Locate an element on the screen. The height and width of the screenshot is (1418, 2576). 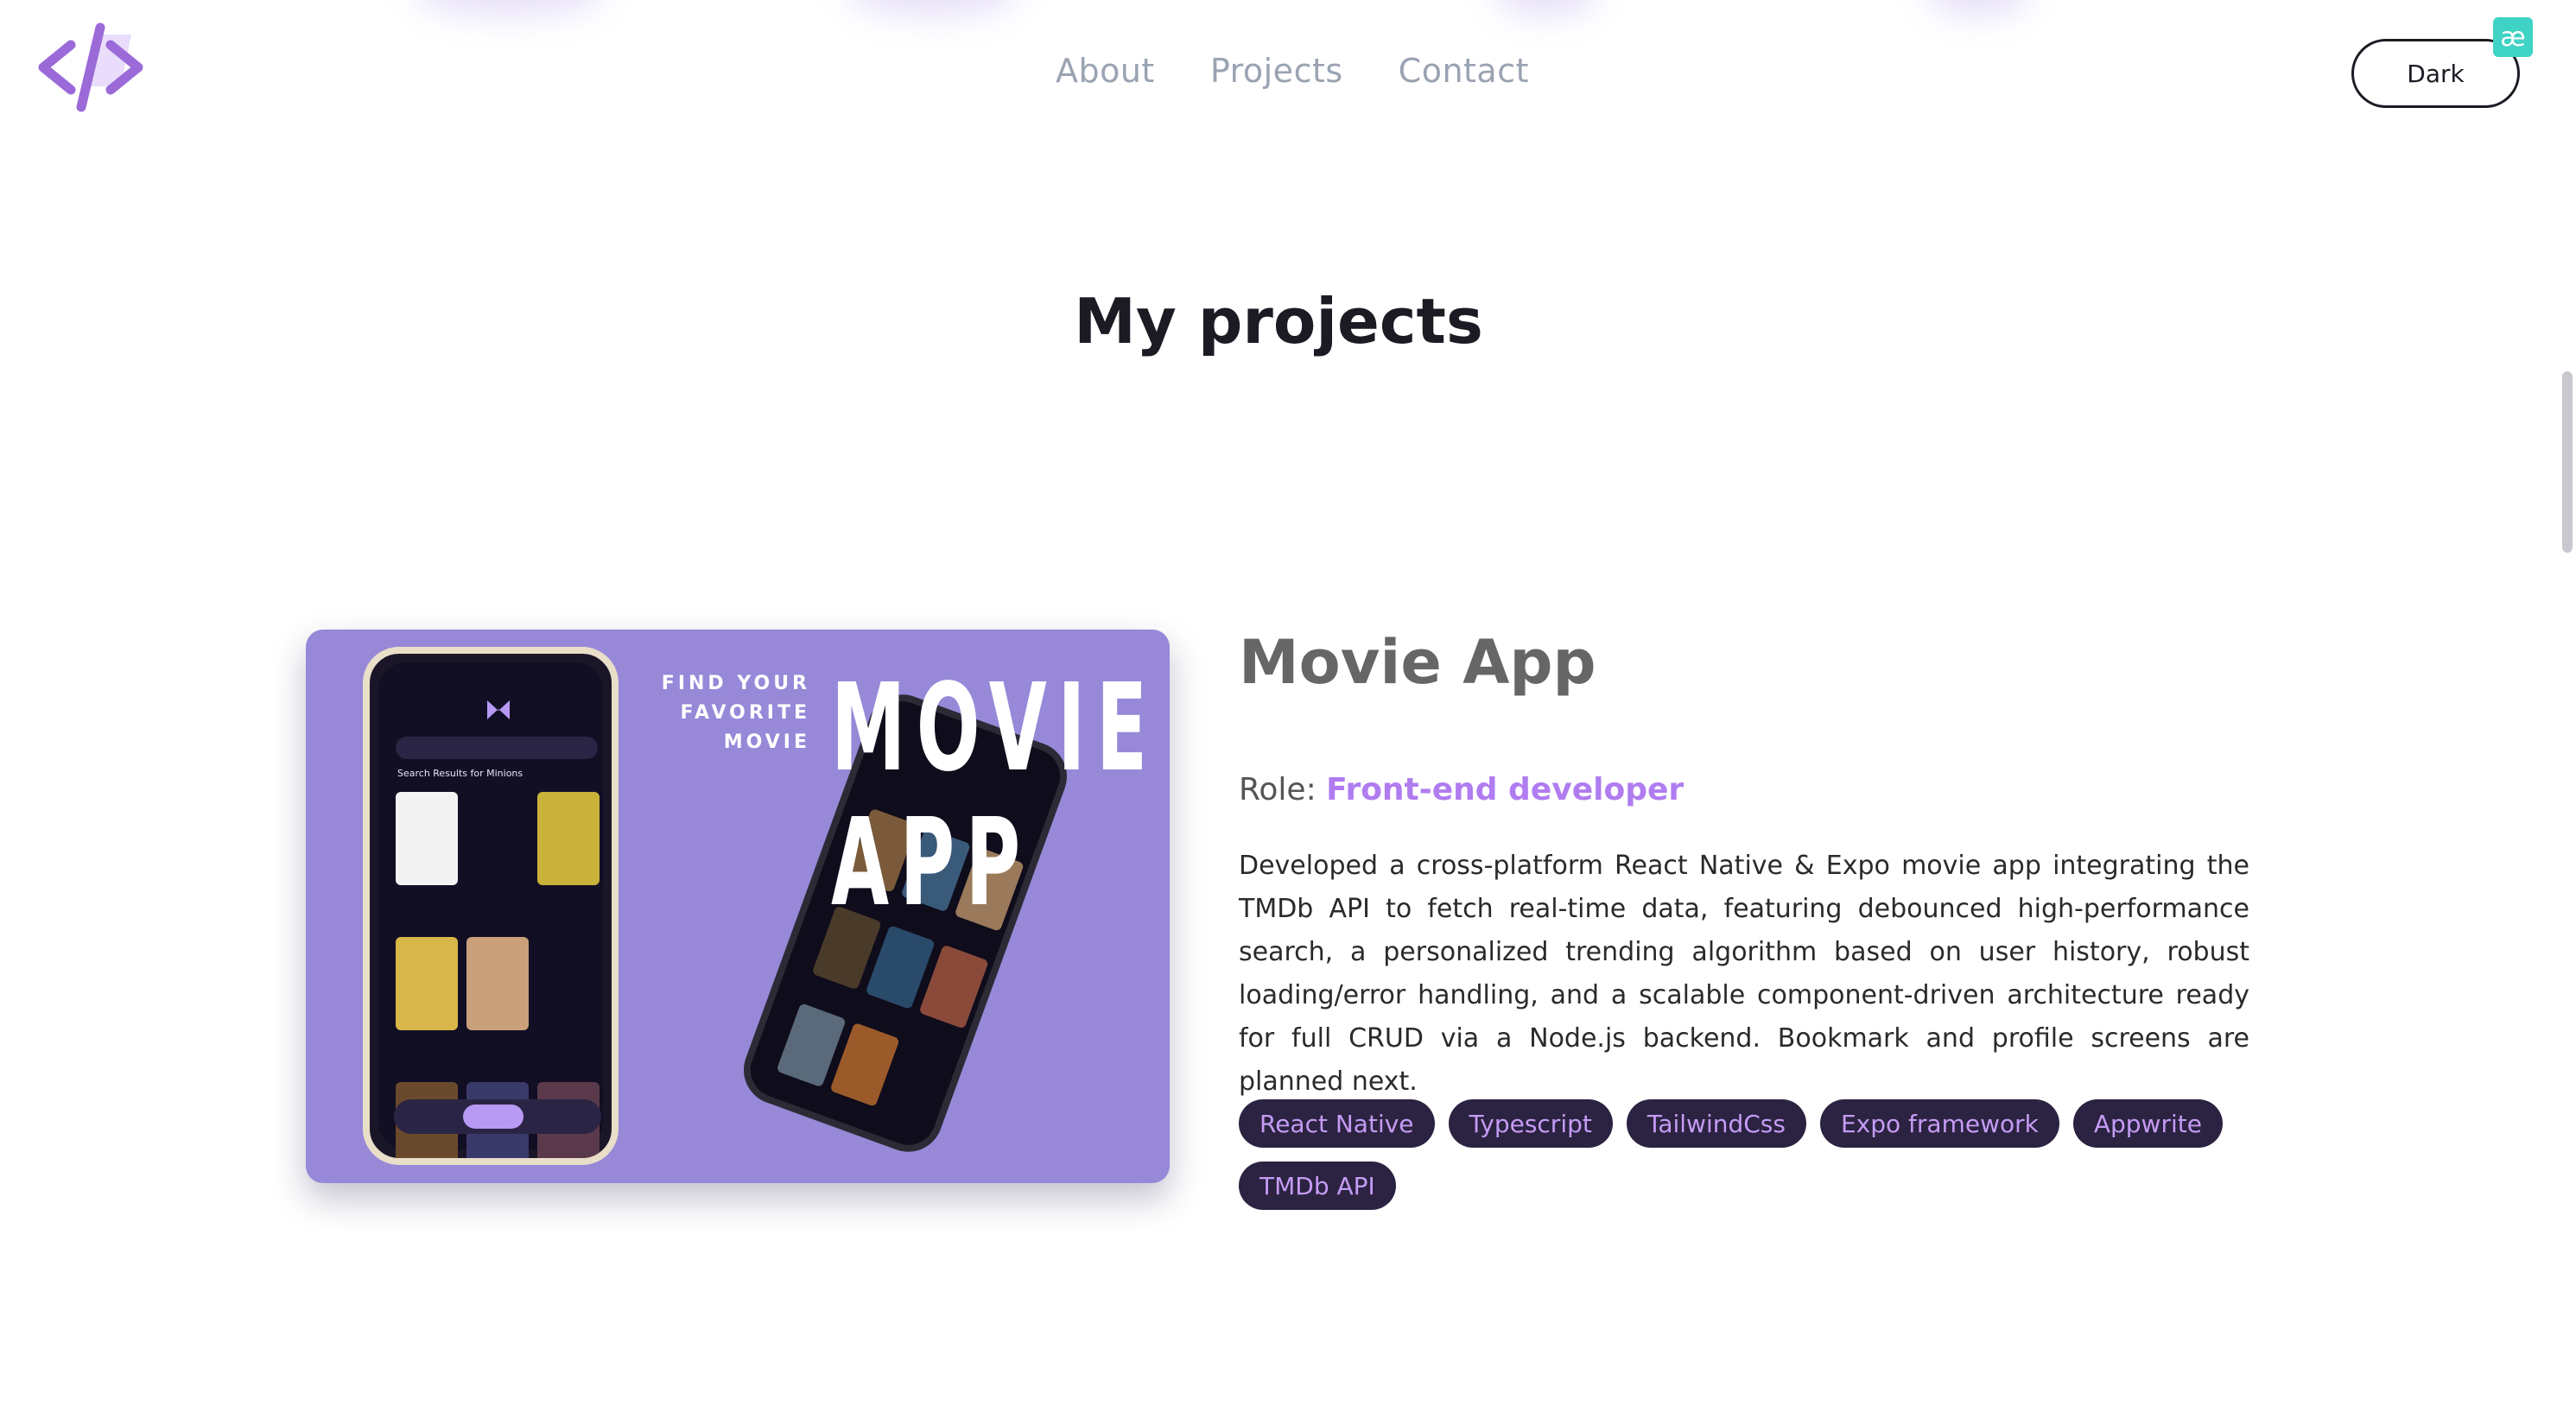
search-bar is located at coordinates (497, 748).